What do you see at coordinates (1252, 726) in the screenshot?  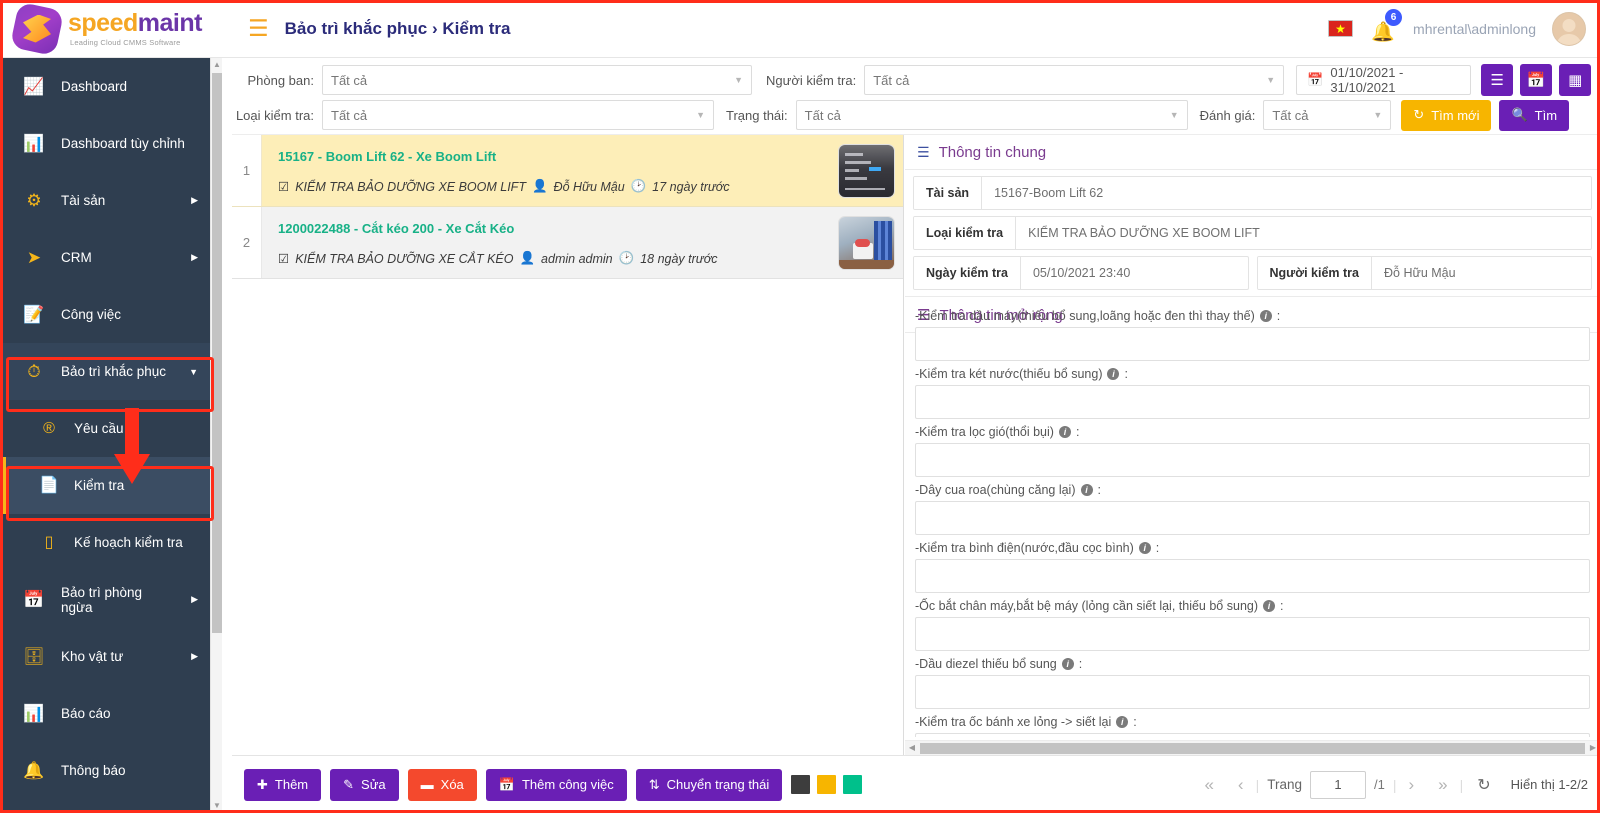 I see `extended-field: -Kiểm tra ốc bánh xe lỏng -> siết lại i:` at bounding box center [1252, 726].